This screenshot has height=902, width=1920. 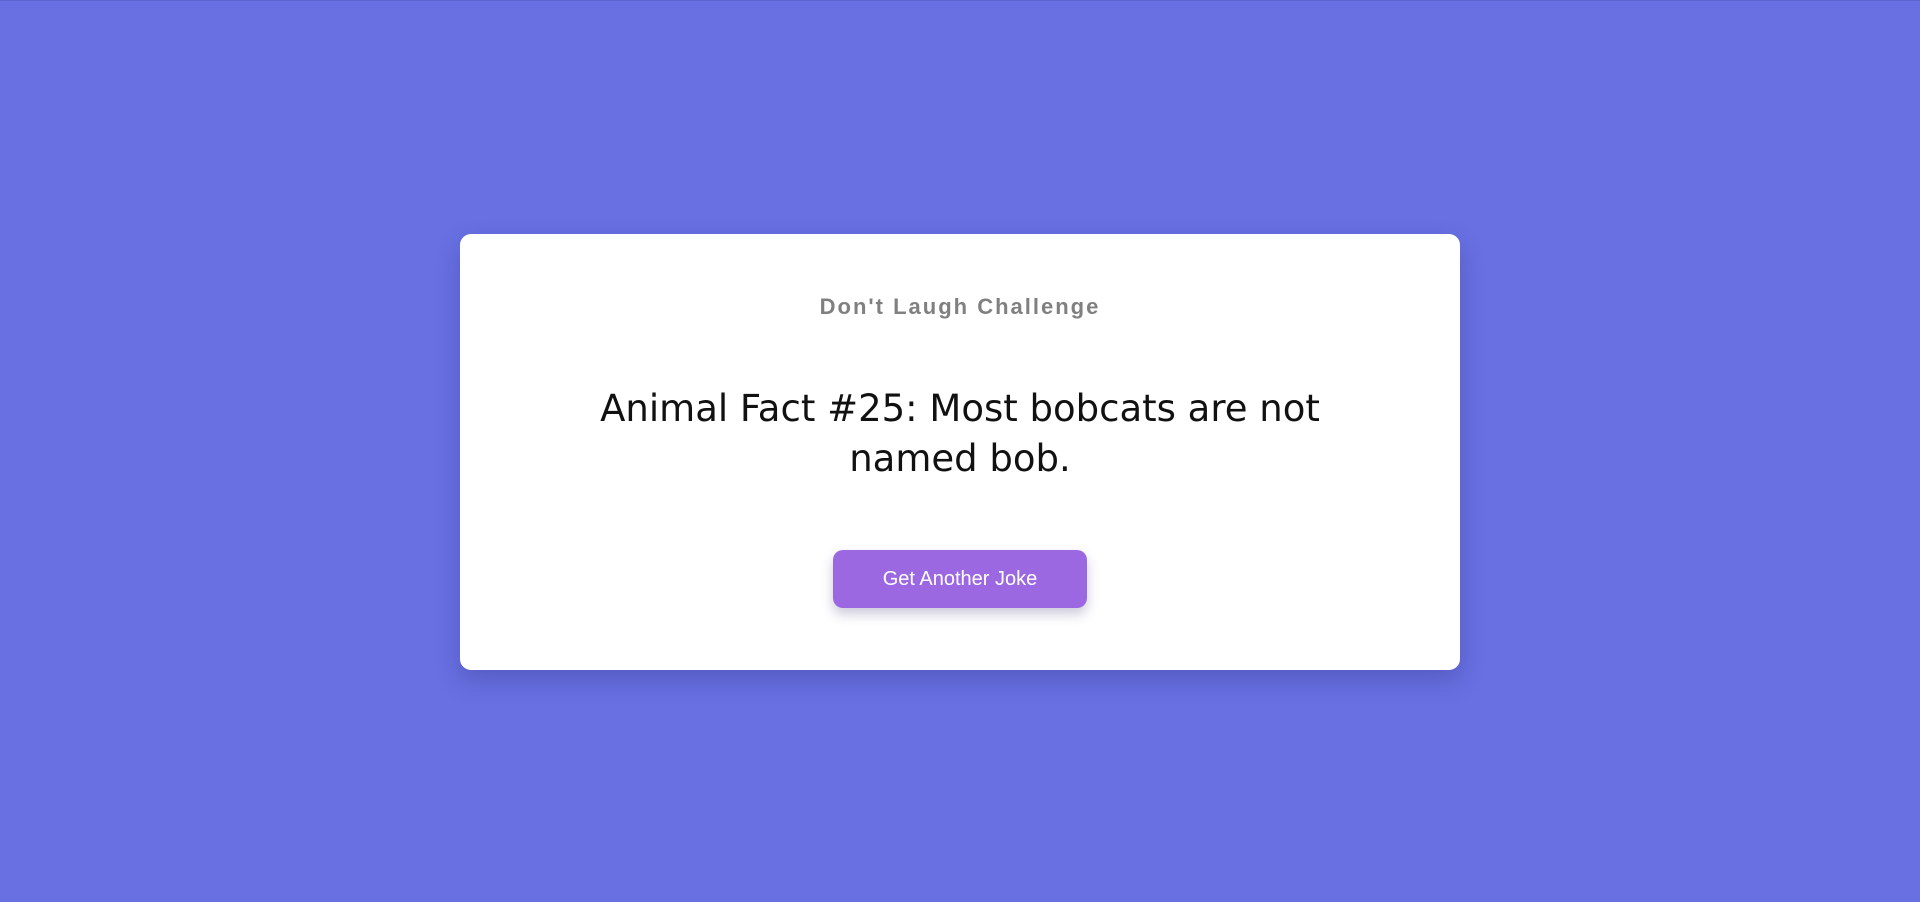 I want to click on get-another-joke-button: Get Another Joke, so click(x=960, y=579).